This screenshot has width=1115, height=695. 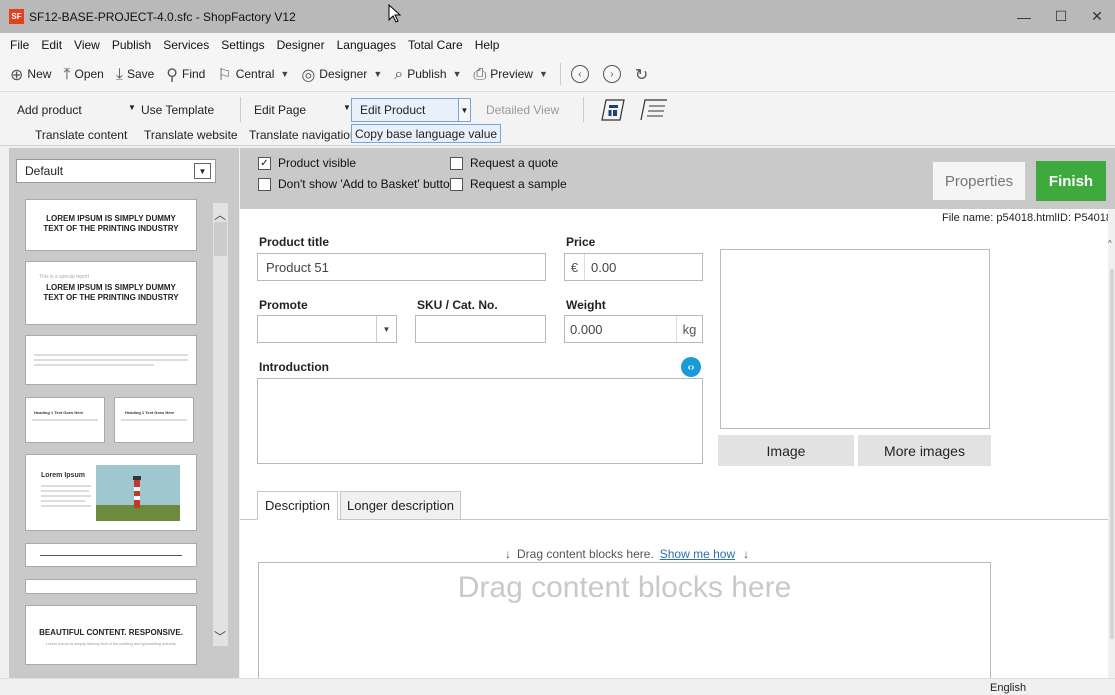 I want to click on euro-icon: €, so click(x=575, y=267).